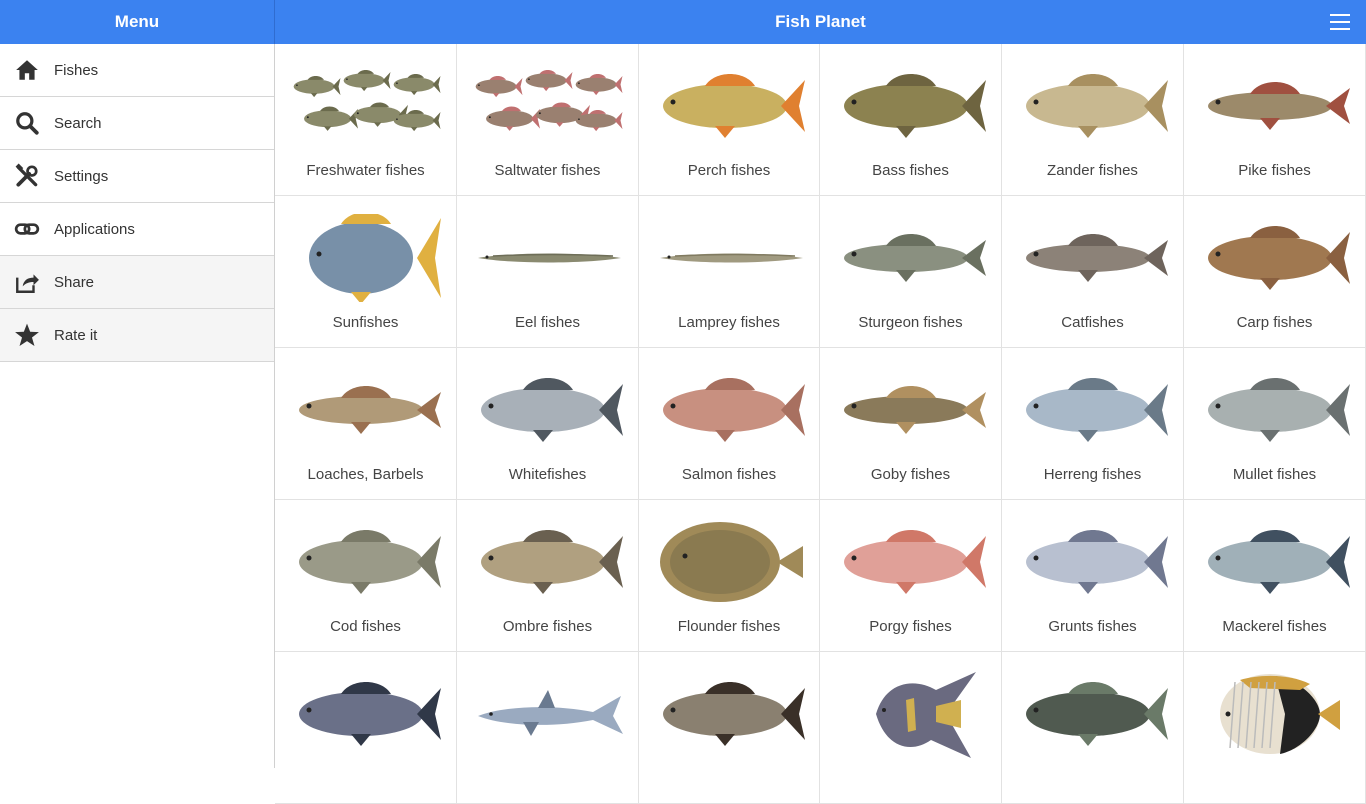 This screenshot has height=804, width=1366. I want to click on fish-category-label: Goby fishes, so click(910, 474).